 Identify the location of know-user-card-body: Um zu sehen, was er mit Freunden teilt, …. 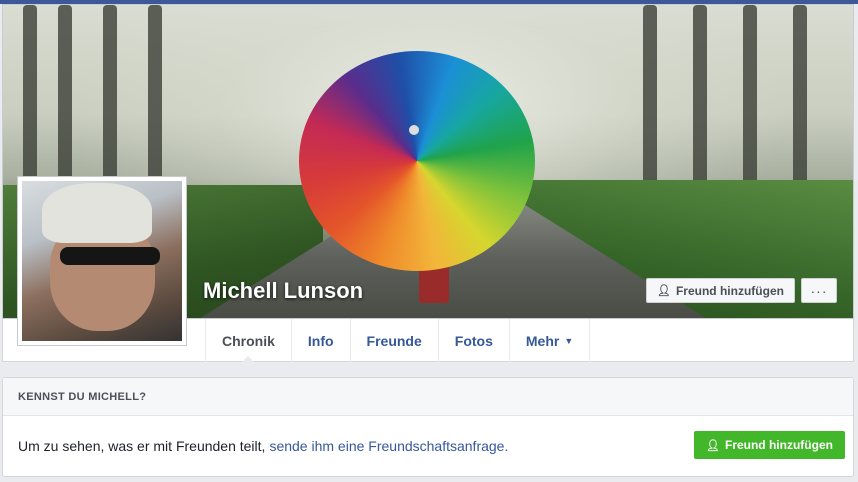
(428, 446).